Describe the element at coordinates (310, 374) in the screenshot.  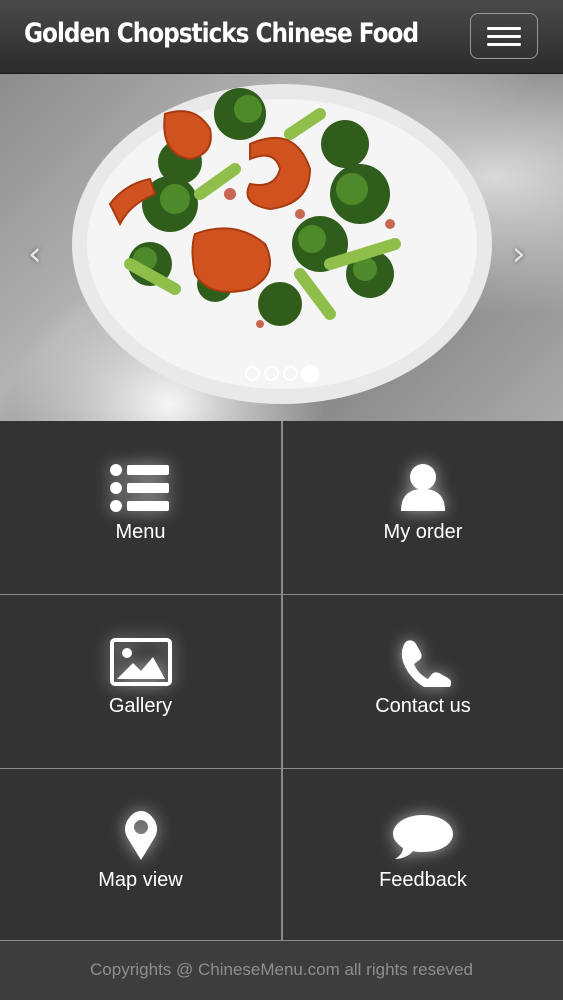
I see `carousel-dot-4-active` at that location.